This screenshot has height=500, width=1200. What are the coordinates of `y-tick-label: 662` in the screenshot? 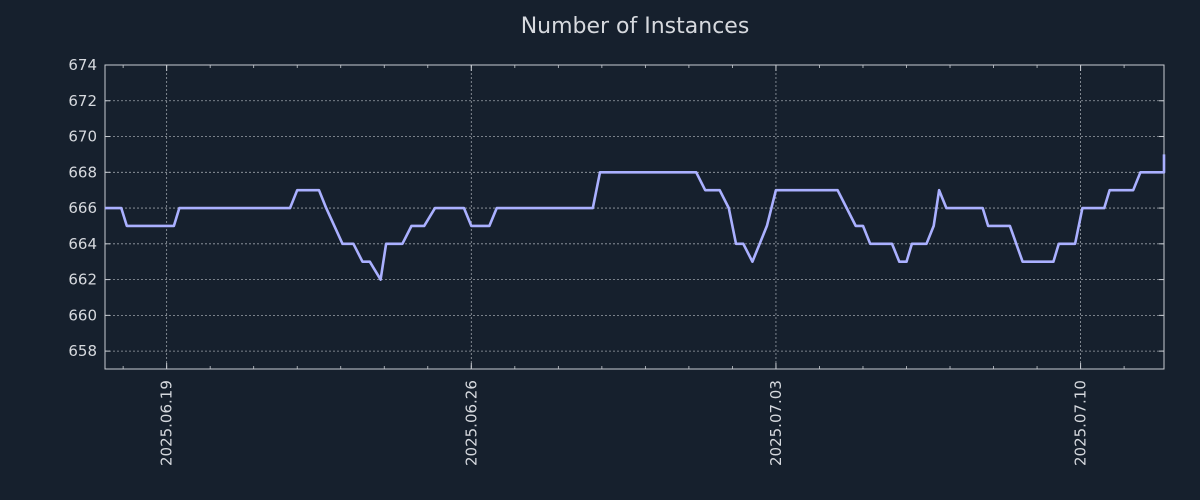 It's located at (82, 280).